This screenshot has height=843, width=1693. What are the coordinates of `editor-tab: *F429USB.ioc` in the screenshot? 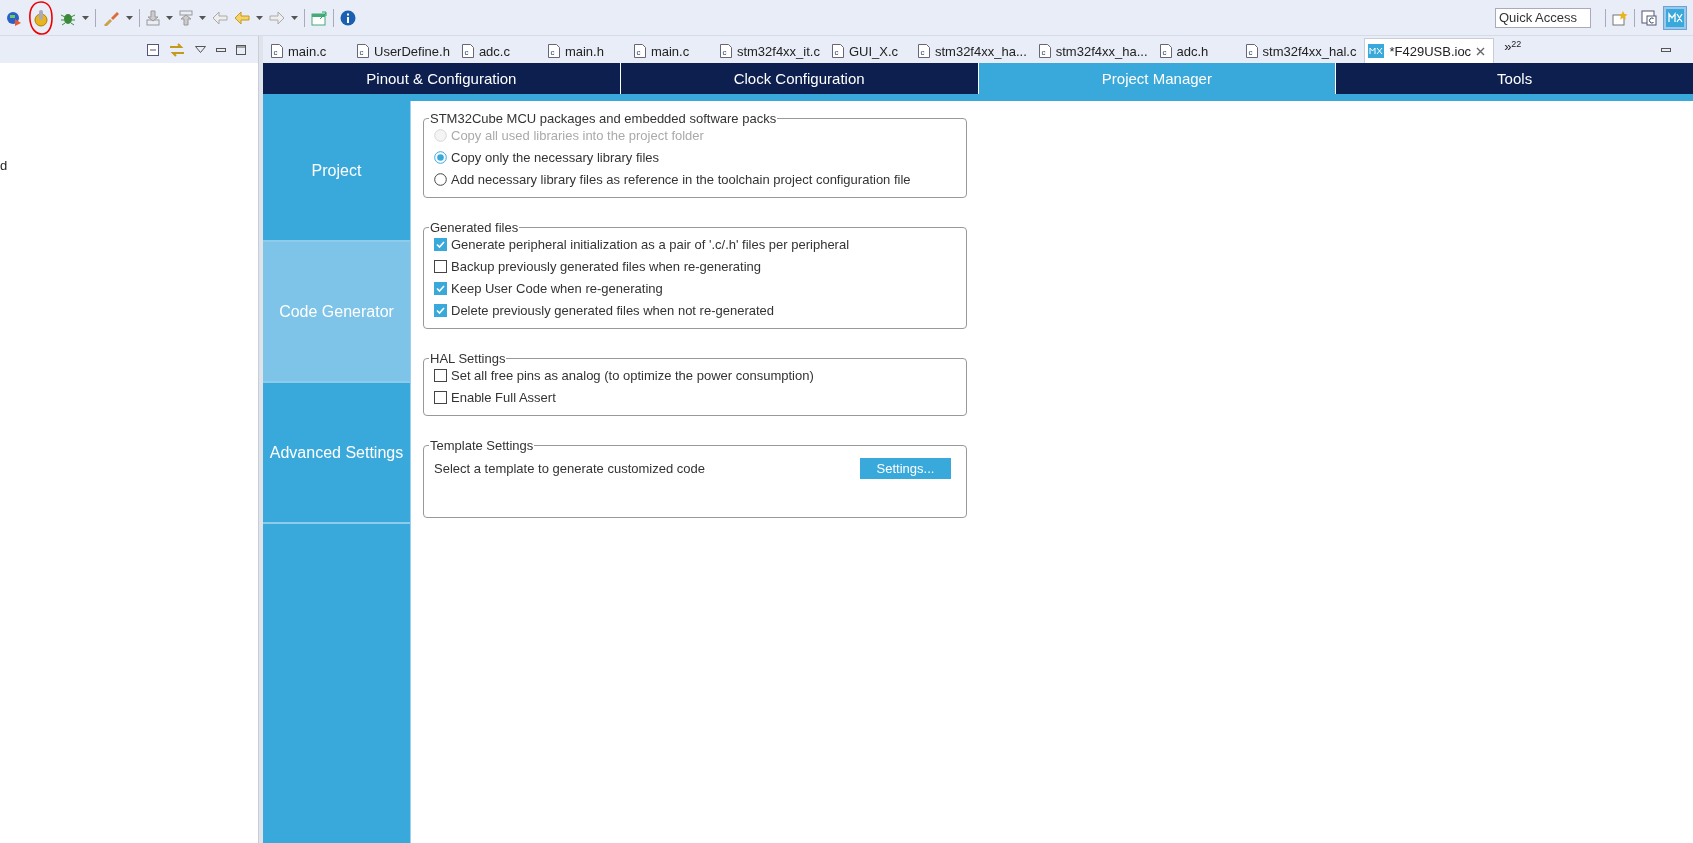 It's located at (1429, 50).